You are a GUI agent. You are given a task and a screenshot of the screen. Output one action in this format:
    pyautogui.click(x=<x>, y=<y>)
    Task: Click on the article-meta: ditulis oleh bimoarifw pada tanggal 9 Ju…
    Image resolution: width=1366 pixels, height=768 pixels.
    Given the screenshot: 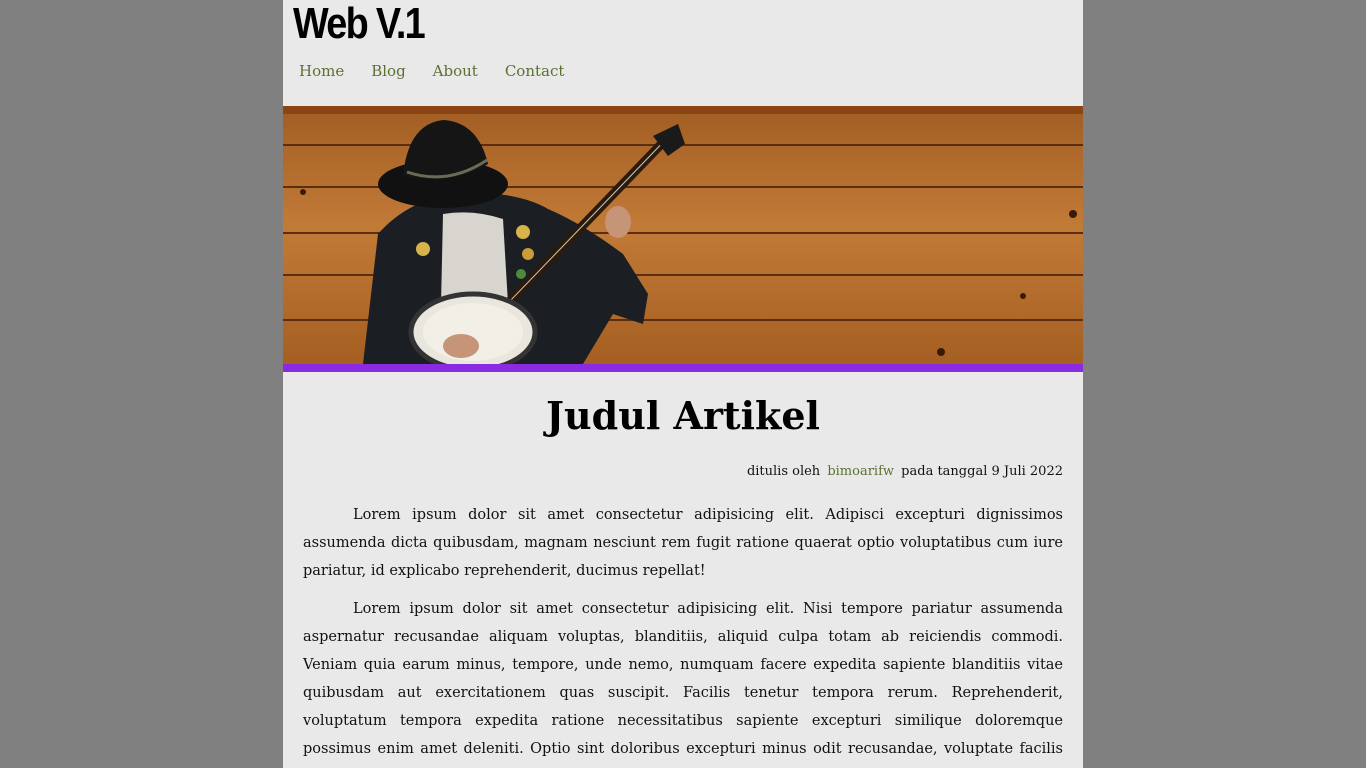 What is the action you would take?
    pyautogui.click(x=683, y=471)
    